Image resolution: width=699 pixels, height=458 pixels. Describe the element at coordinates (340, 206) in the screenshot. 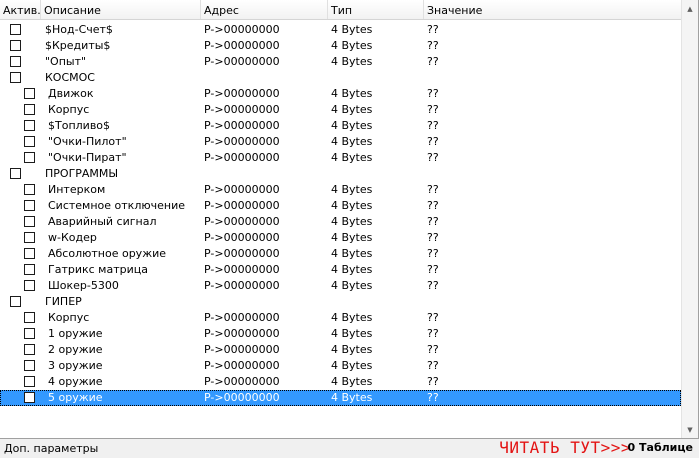

I see `table-row: Системное отключение P->00000000 4 Bytes??` at that location.